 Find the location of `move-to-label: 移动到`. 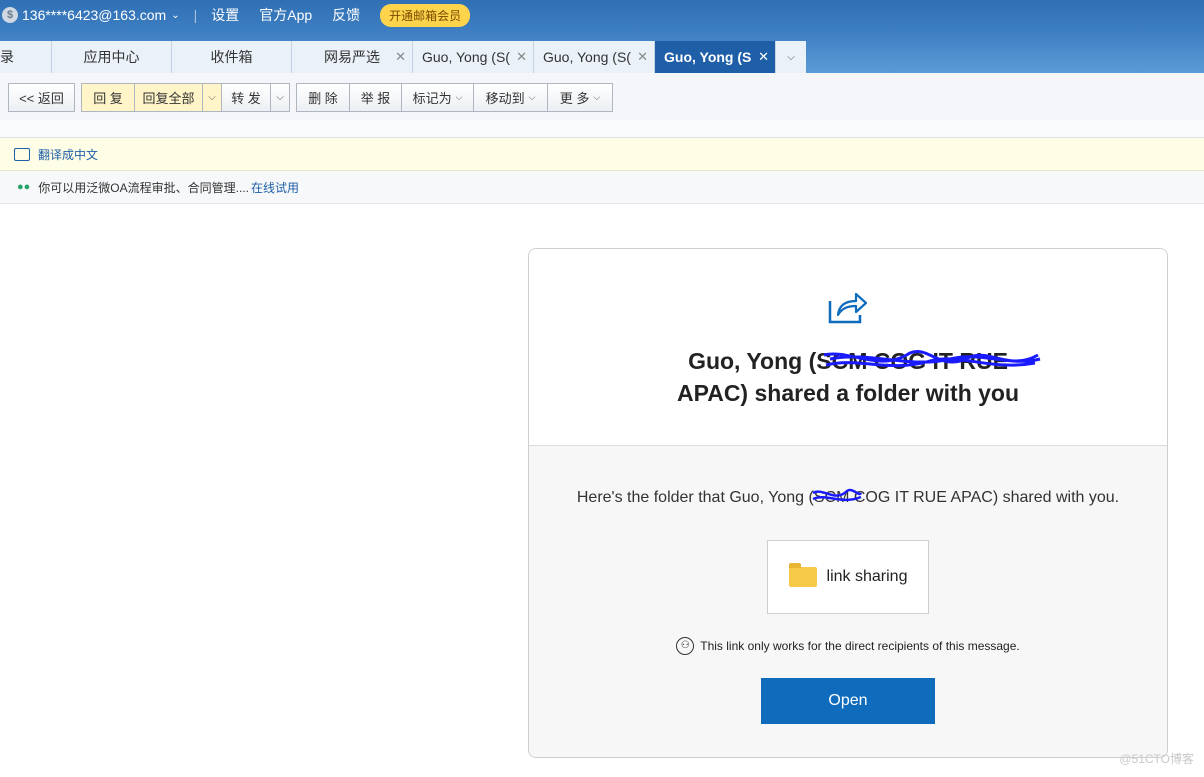

move-to-label: 移动到 is located at coordinates (505, 98).